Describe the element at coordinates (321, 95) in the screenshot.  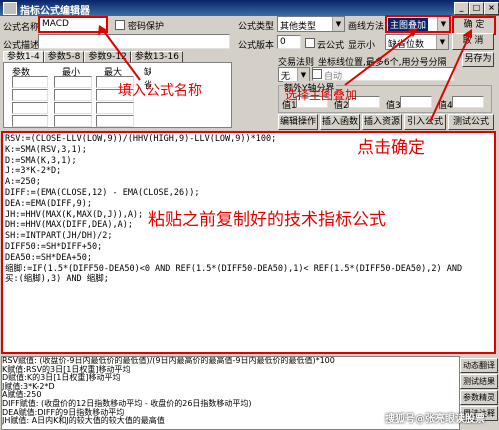
I see `annotation-choose-overlay: 选择主图叠加` at that location.